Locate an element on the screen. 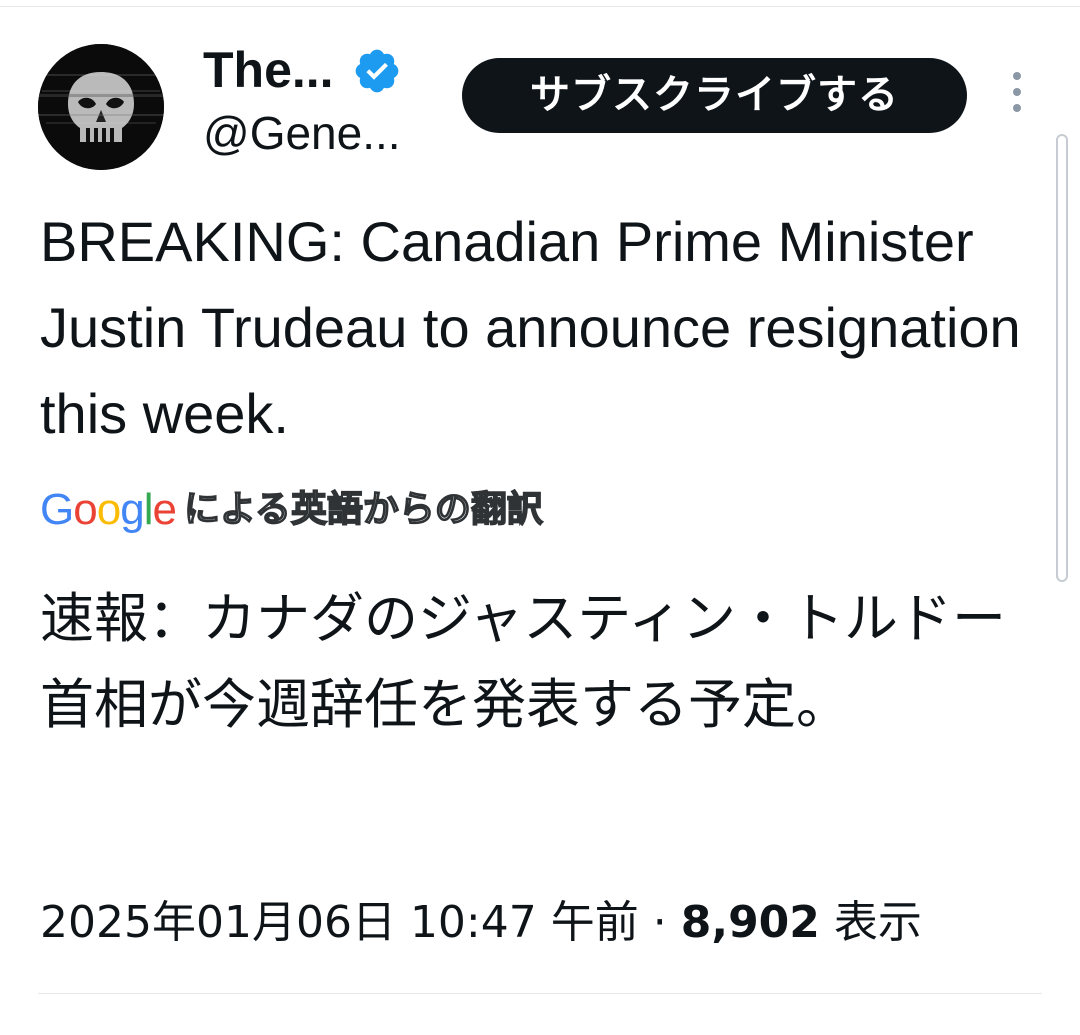  timestamp: 2025年01月06日 10:47 午前 is located at coordinates (339, 922).